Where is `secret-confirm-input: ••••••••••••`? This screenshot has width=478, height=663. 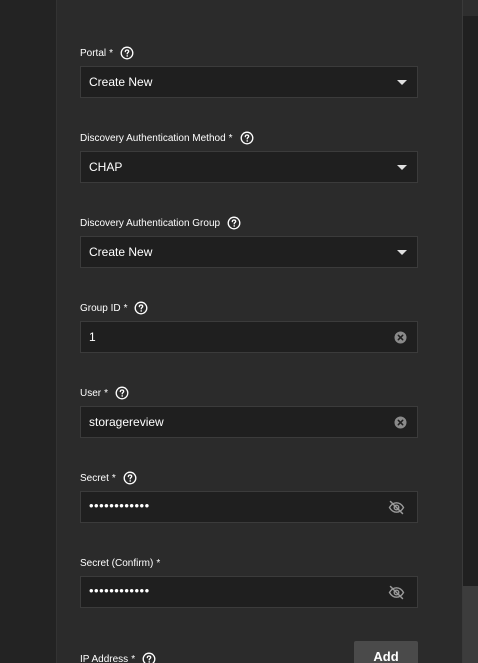
secret-confirm-input: •••••••••••• is located at coordinates (249, 592).